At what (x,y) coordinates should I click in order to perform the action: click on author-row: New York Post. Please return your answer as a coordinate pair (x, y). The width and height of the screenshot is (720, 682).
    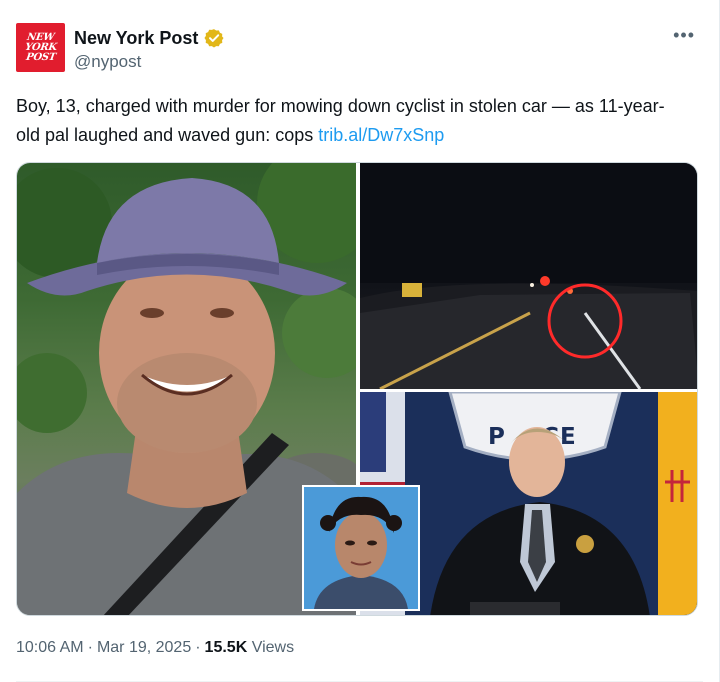
    Looking at the image, I should click on (149, 38).